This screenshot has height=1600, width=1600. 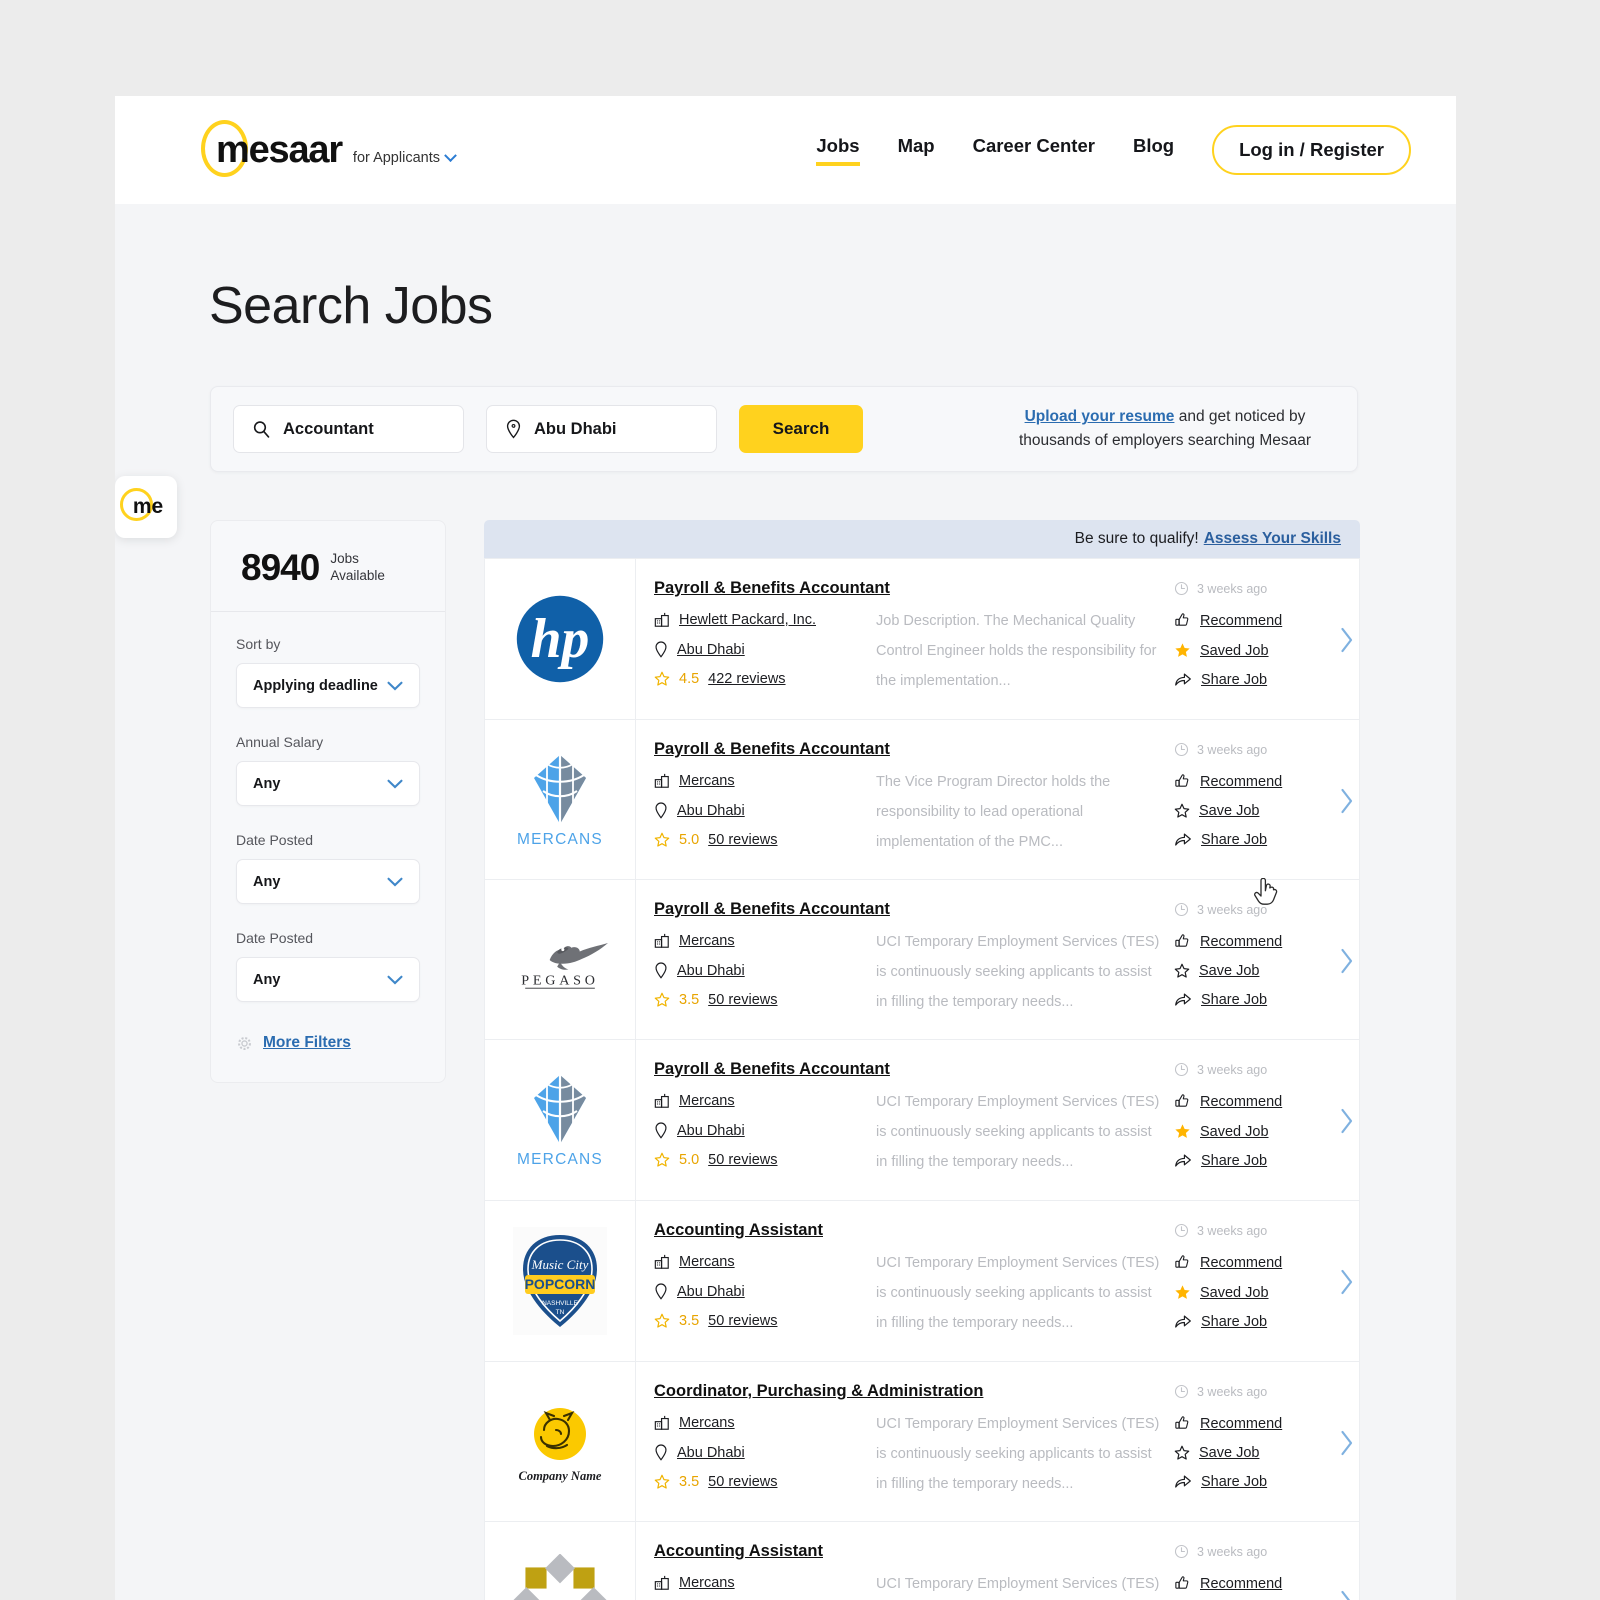 I want to click on location-search-input: Abu Dhabi, so click(x=601, y=429).